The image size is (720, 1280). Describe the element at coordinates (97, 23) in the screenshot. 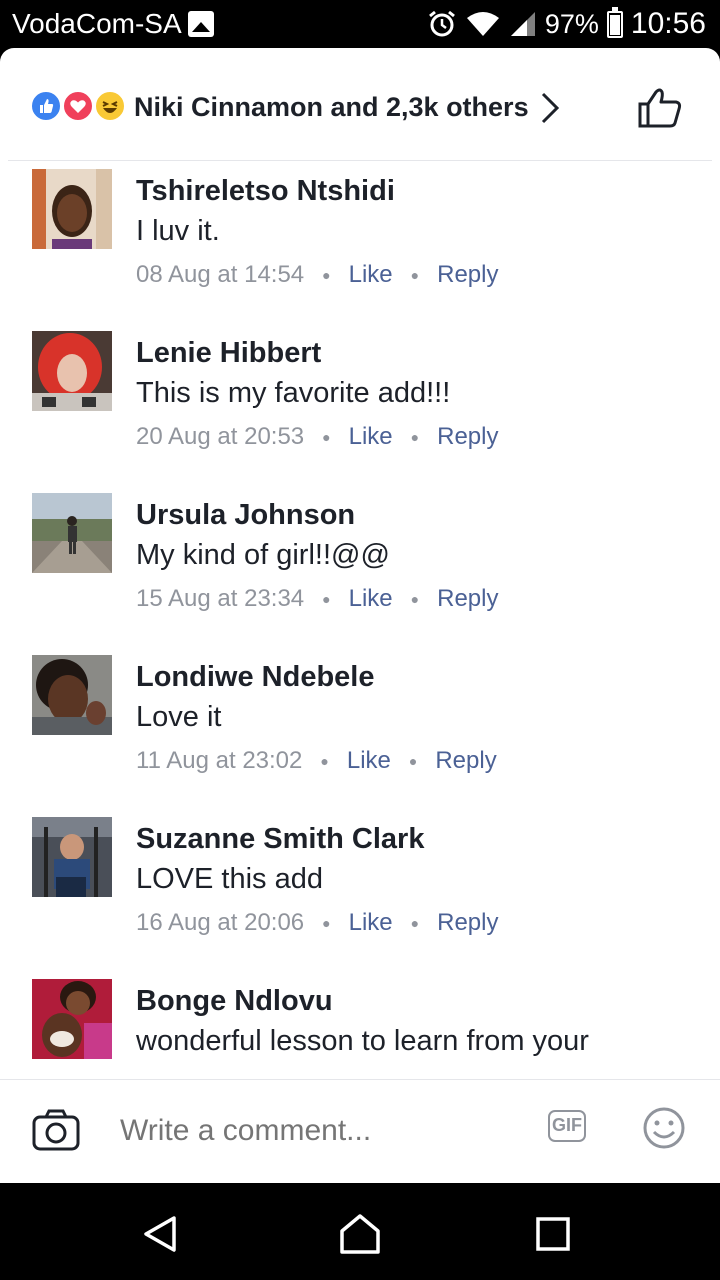

I see `carrier-name: VodaCom-SA` at that location.